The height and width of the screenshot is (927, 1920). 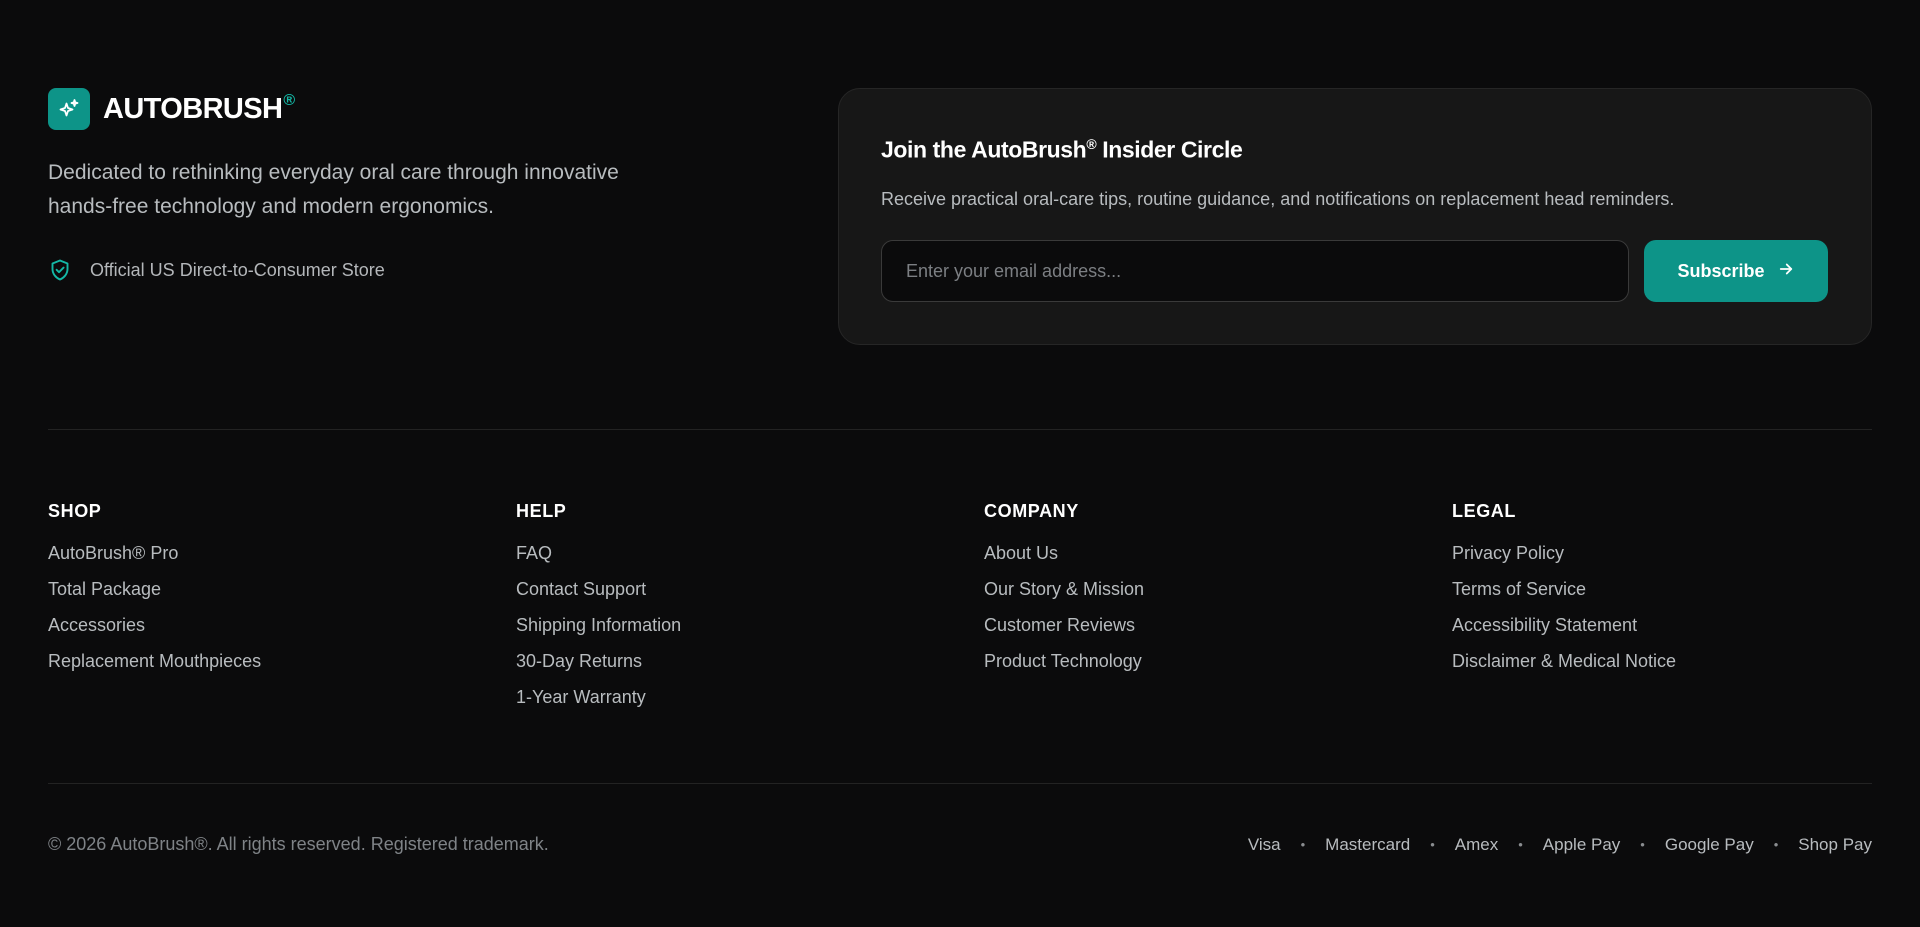 I want to click on link-terms-of-service: Terms of Service, so click(x=1519, y=589).